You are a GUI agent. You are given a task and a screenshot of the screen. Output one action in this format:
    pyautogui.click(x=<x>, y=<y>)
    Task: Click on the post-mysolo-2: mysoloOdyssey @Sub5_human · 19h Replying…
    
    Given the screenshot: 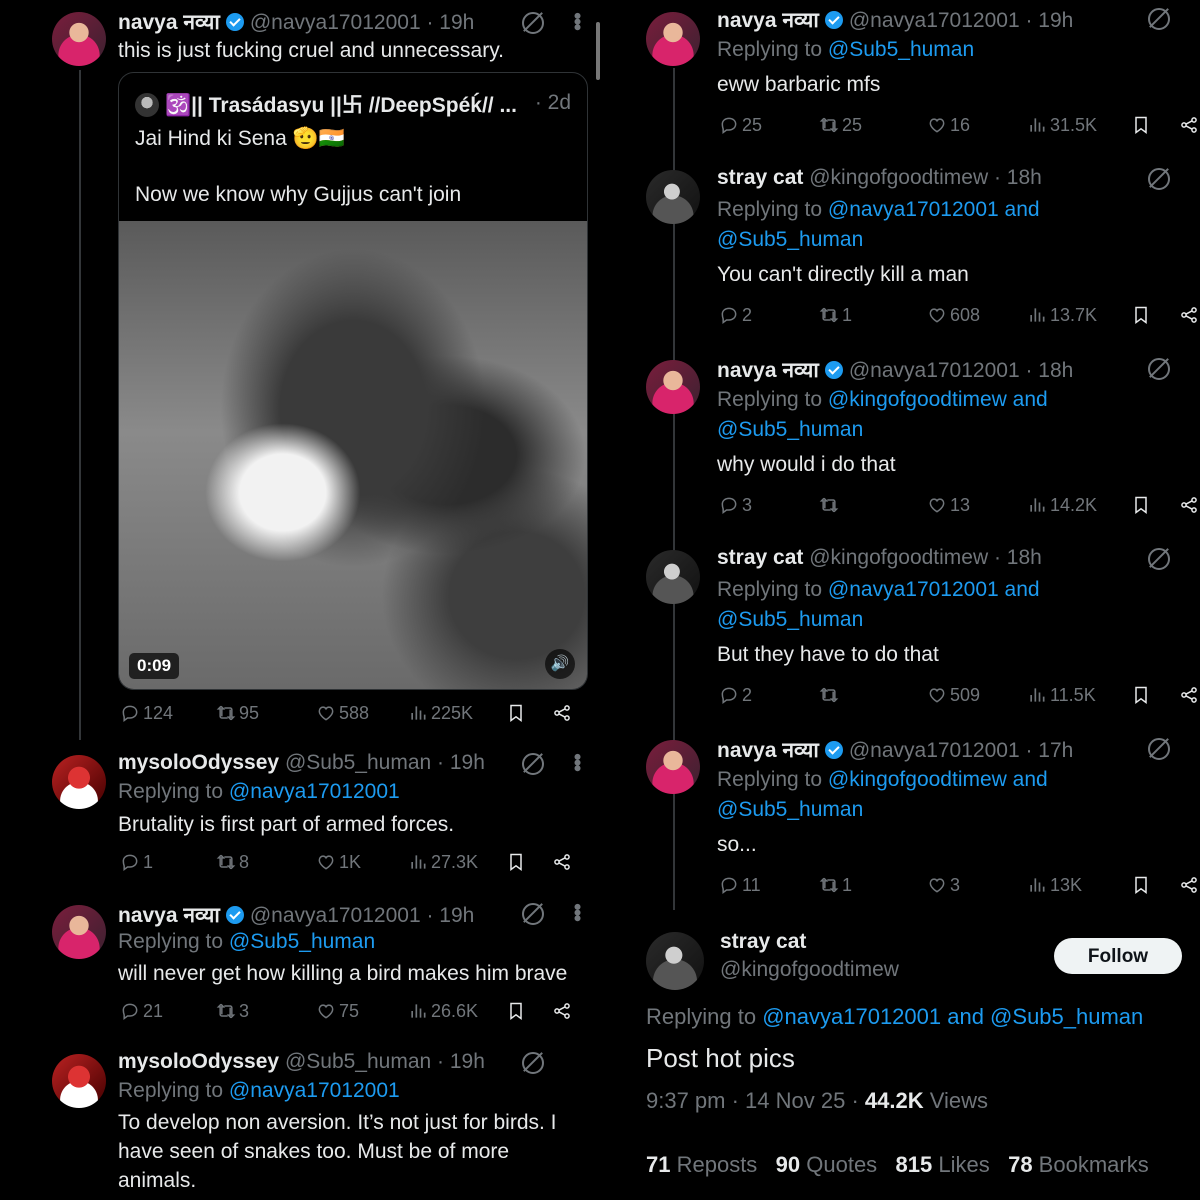 What is the action you would take?
    pyautogui.click(x=300, y=1122)
    